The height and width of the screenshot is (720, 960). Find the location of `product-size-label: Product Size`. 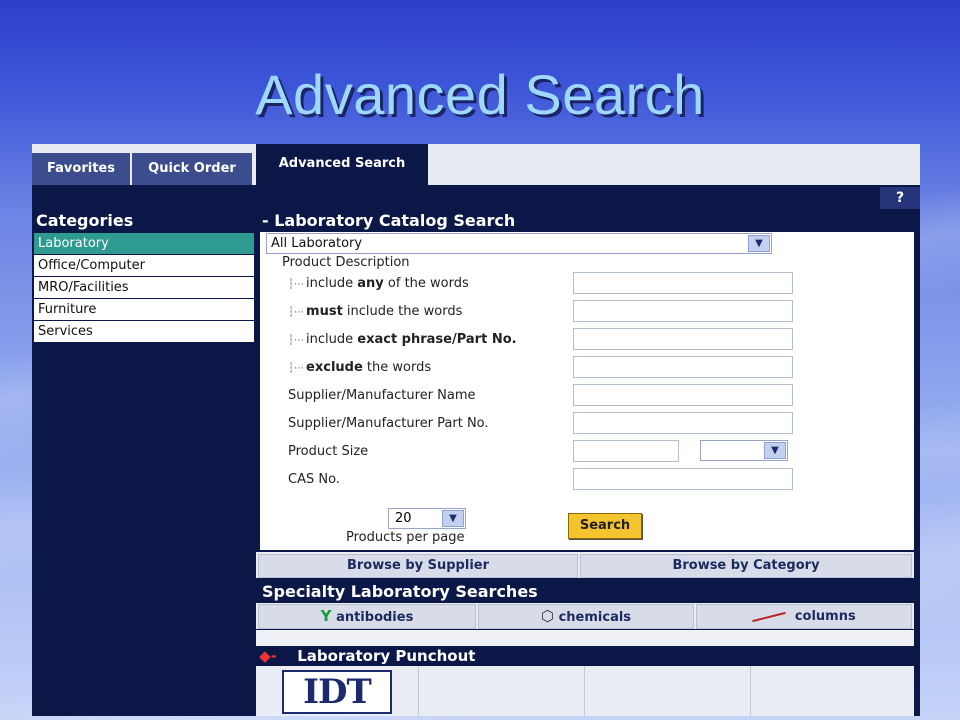

product-size-label: Product Size is located at coordinates (328, 451).